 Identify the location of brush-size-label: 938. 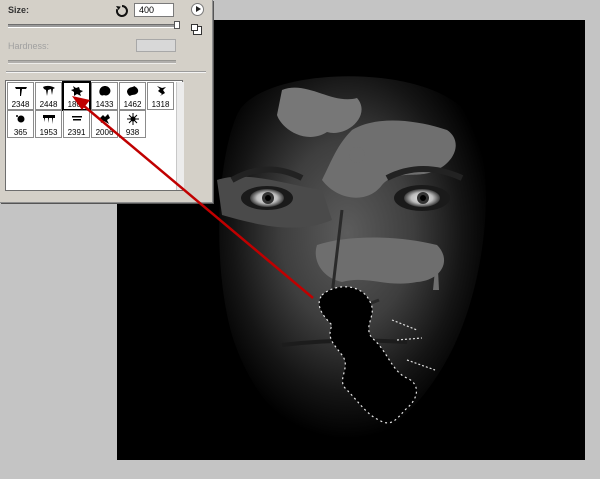
(132, 132).